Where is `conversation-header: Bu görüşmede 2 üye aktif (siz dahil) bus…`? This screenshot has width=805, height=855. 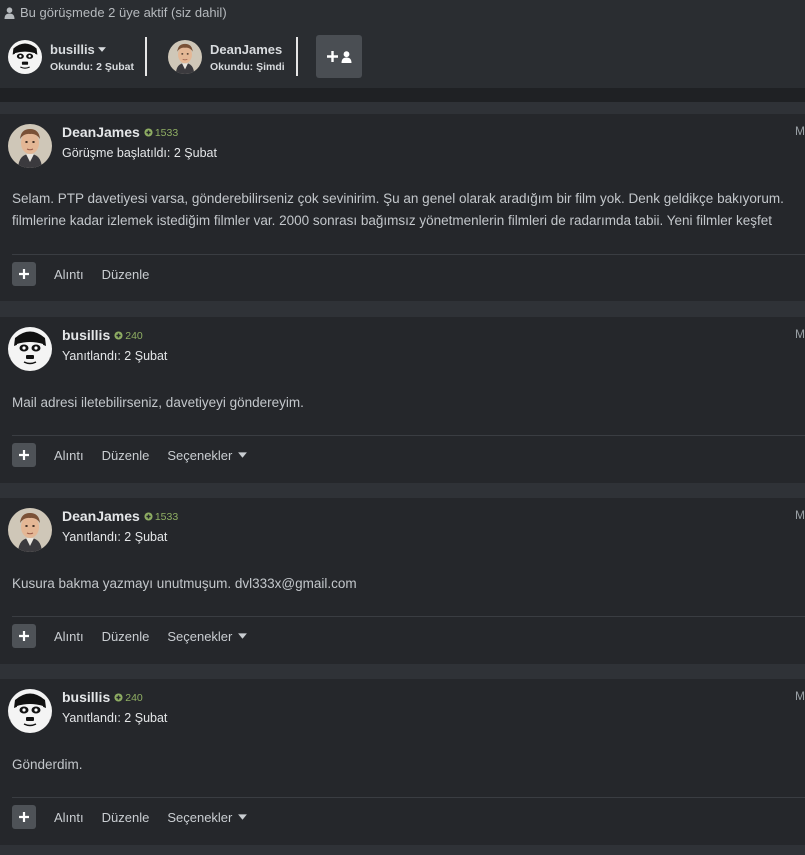 conversation-header: Bu görüşmede 2 üye aktif (siz dahil) bus… is located at coordinates (402, 44).